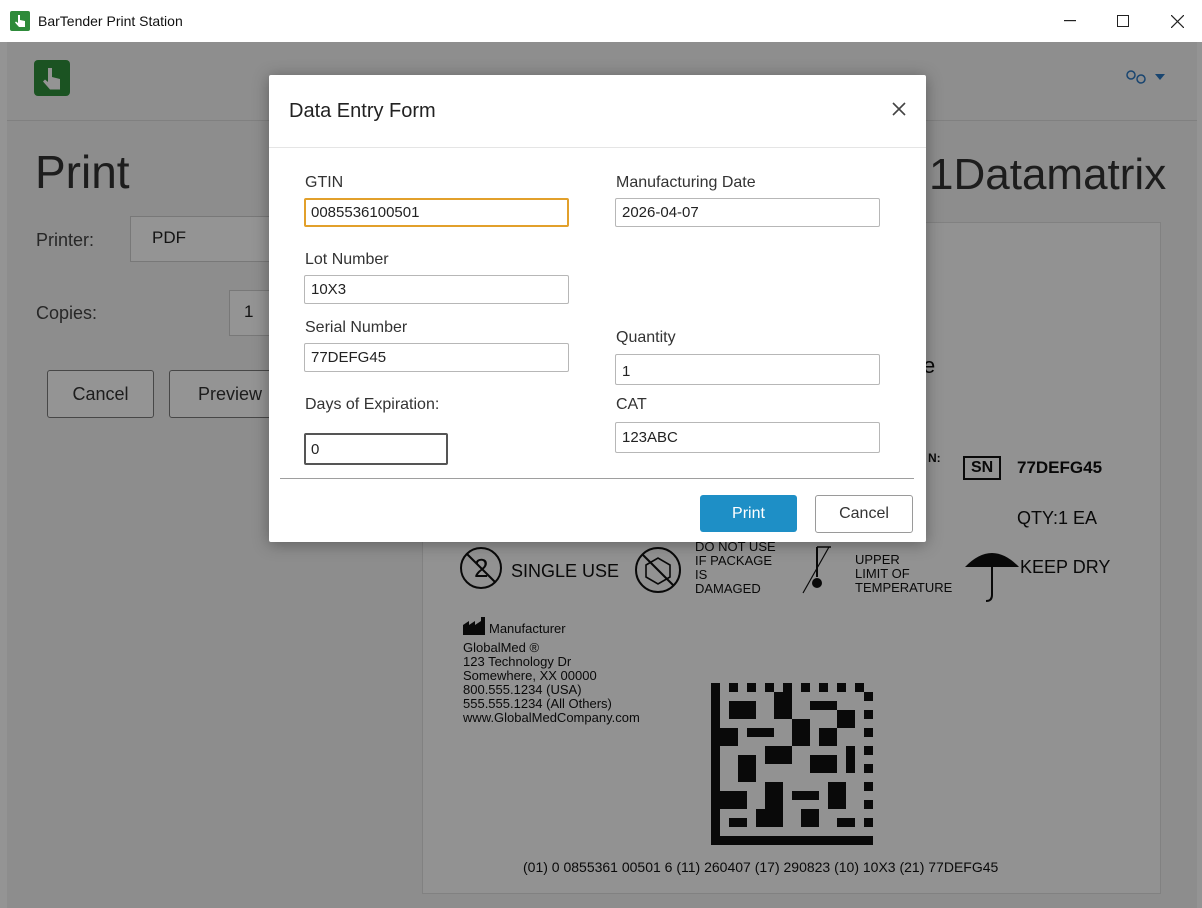  What do you see at coordinates (646, 337) in the screenshot?
I see `quantity-label: Quantity` at bounding box center [646, 337].